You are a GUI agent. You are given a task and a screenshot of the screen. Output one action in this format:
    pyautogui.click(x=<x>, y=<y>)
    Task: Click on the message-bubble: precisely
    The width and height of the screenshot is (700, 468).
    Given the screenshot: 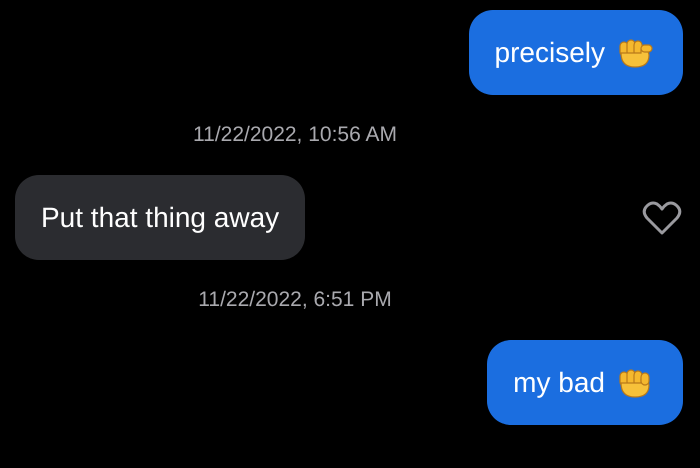 What is the action you would take?
    pyautogui.click(x=575, y=52)
    